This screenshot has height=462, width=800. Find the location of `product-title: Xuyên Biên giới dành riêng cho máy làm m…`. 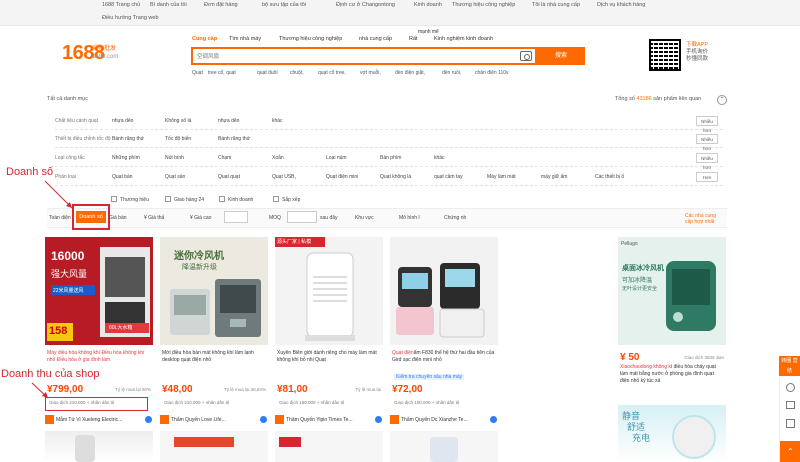

product-title: Xuyên Biên giới dành riêng cho máy làm m… is located at coordinates (329, 357).